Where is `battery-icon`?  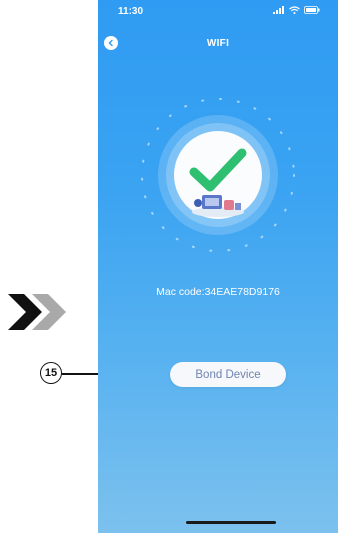 battery-icon is located at coordinates (312, 10).